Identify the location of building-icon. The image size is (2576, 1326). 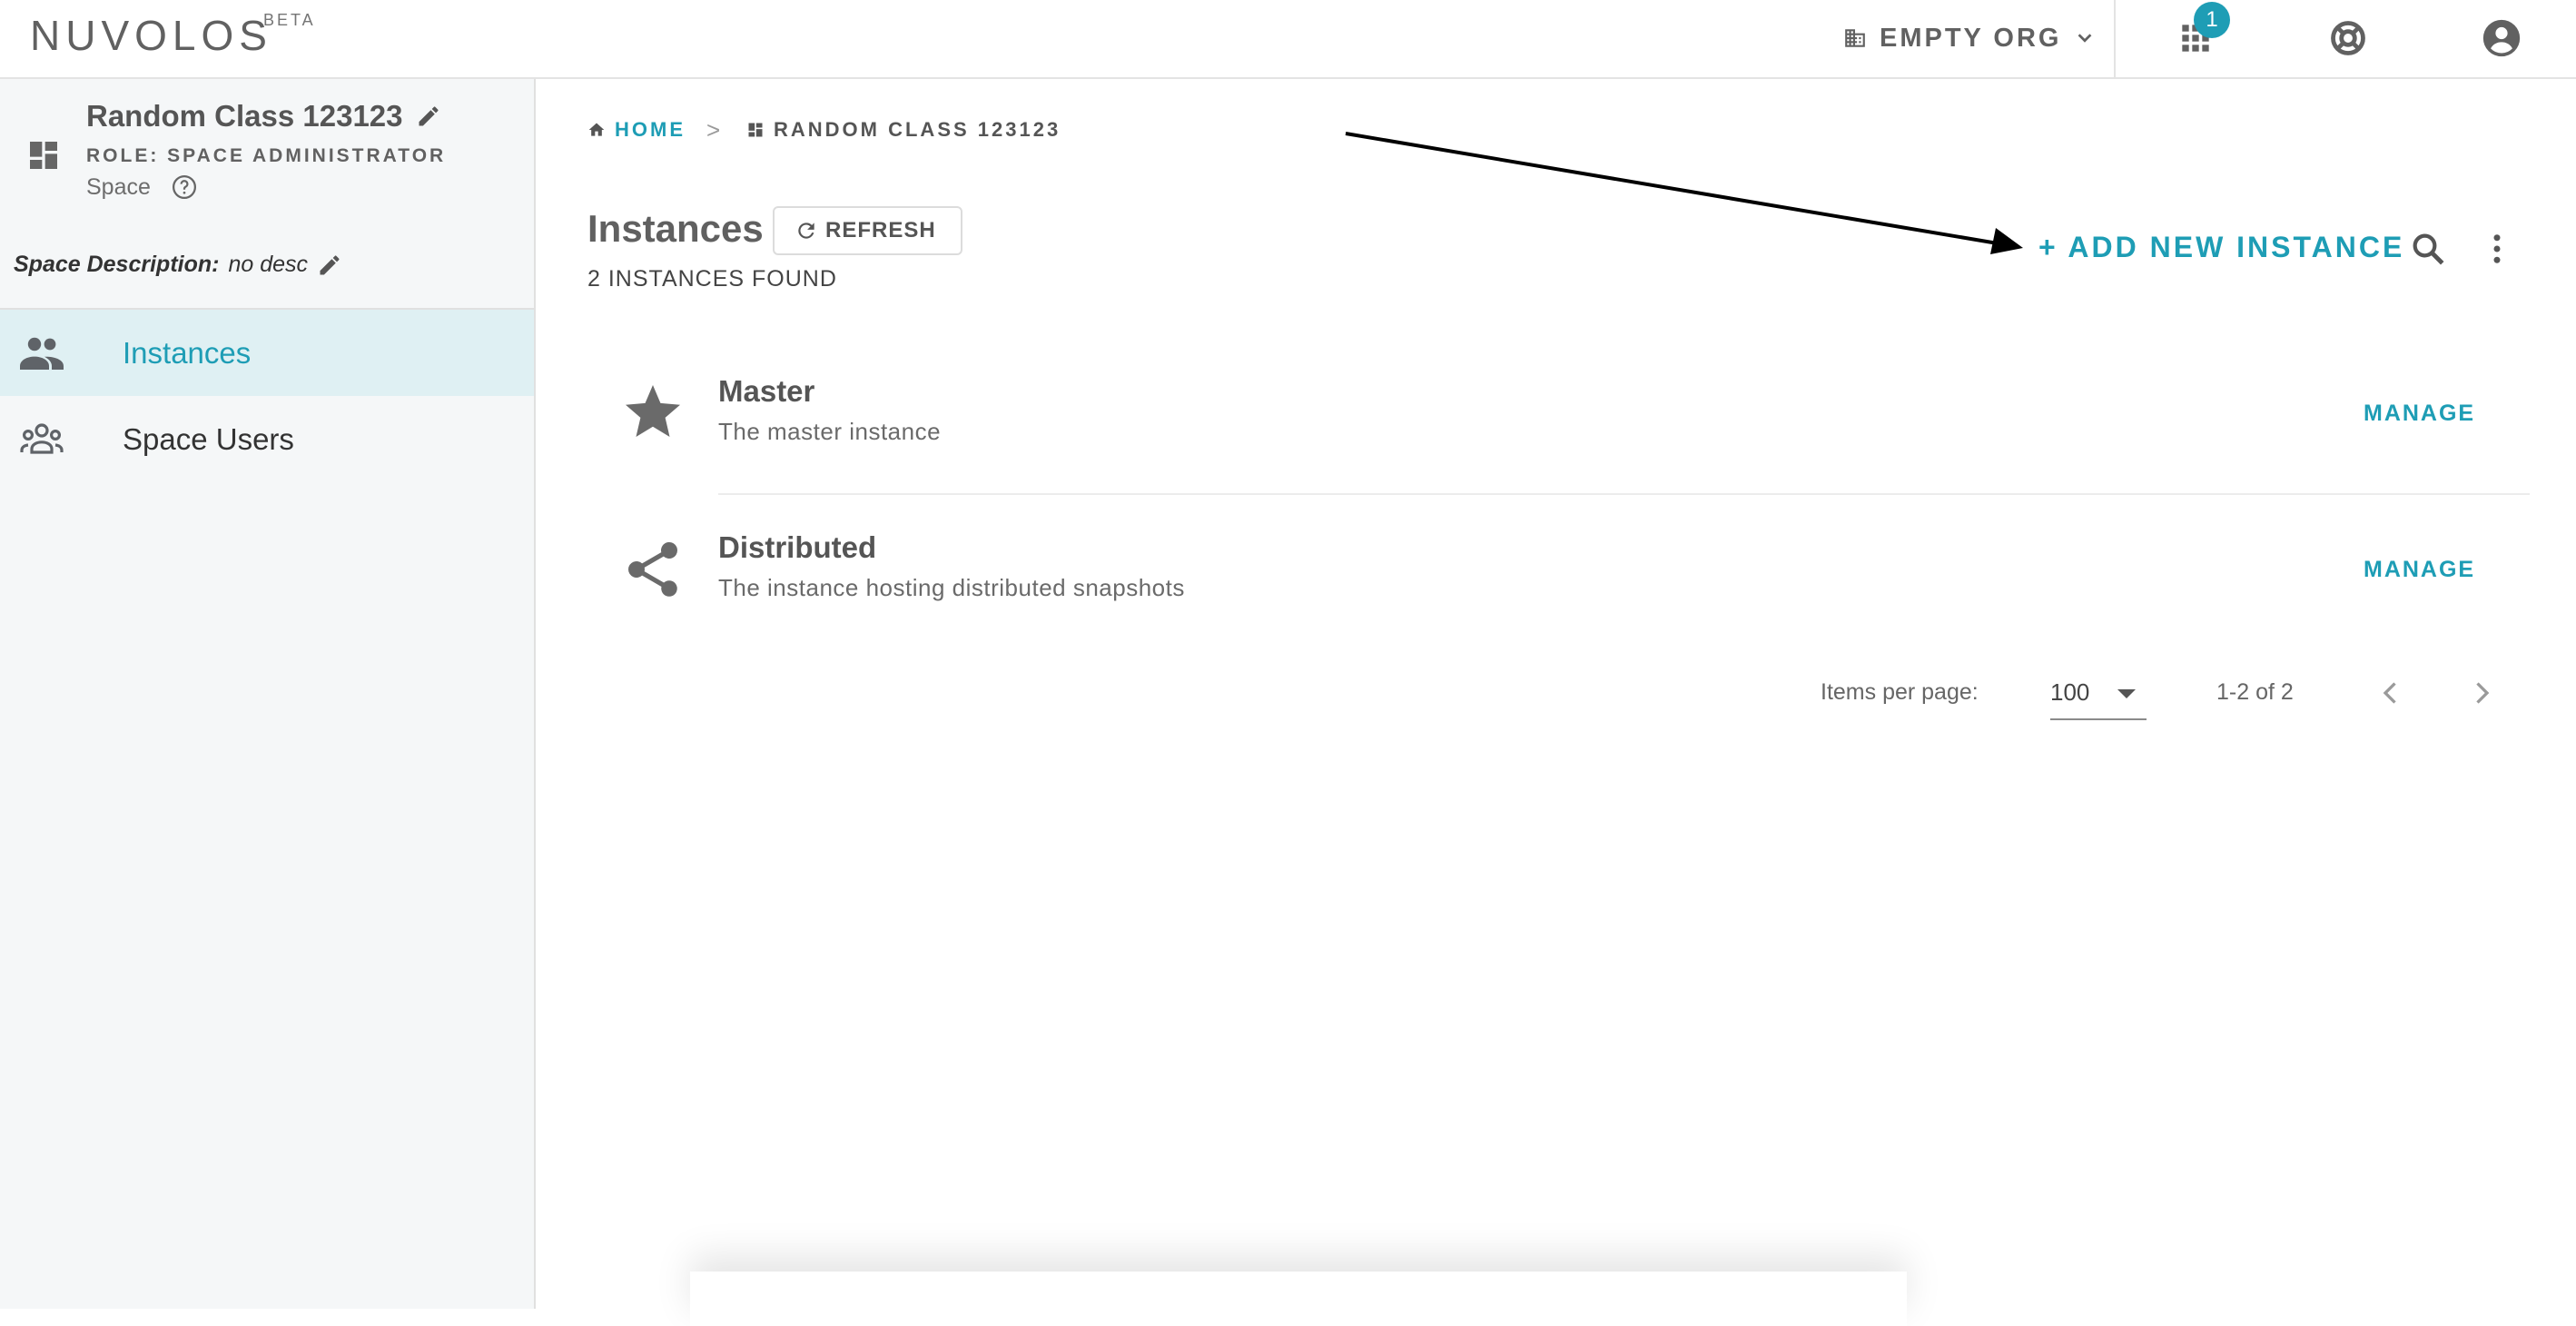
(1855, 38).